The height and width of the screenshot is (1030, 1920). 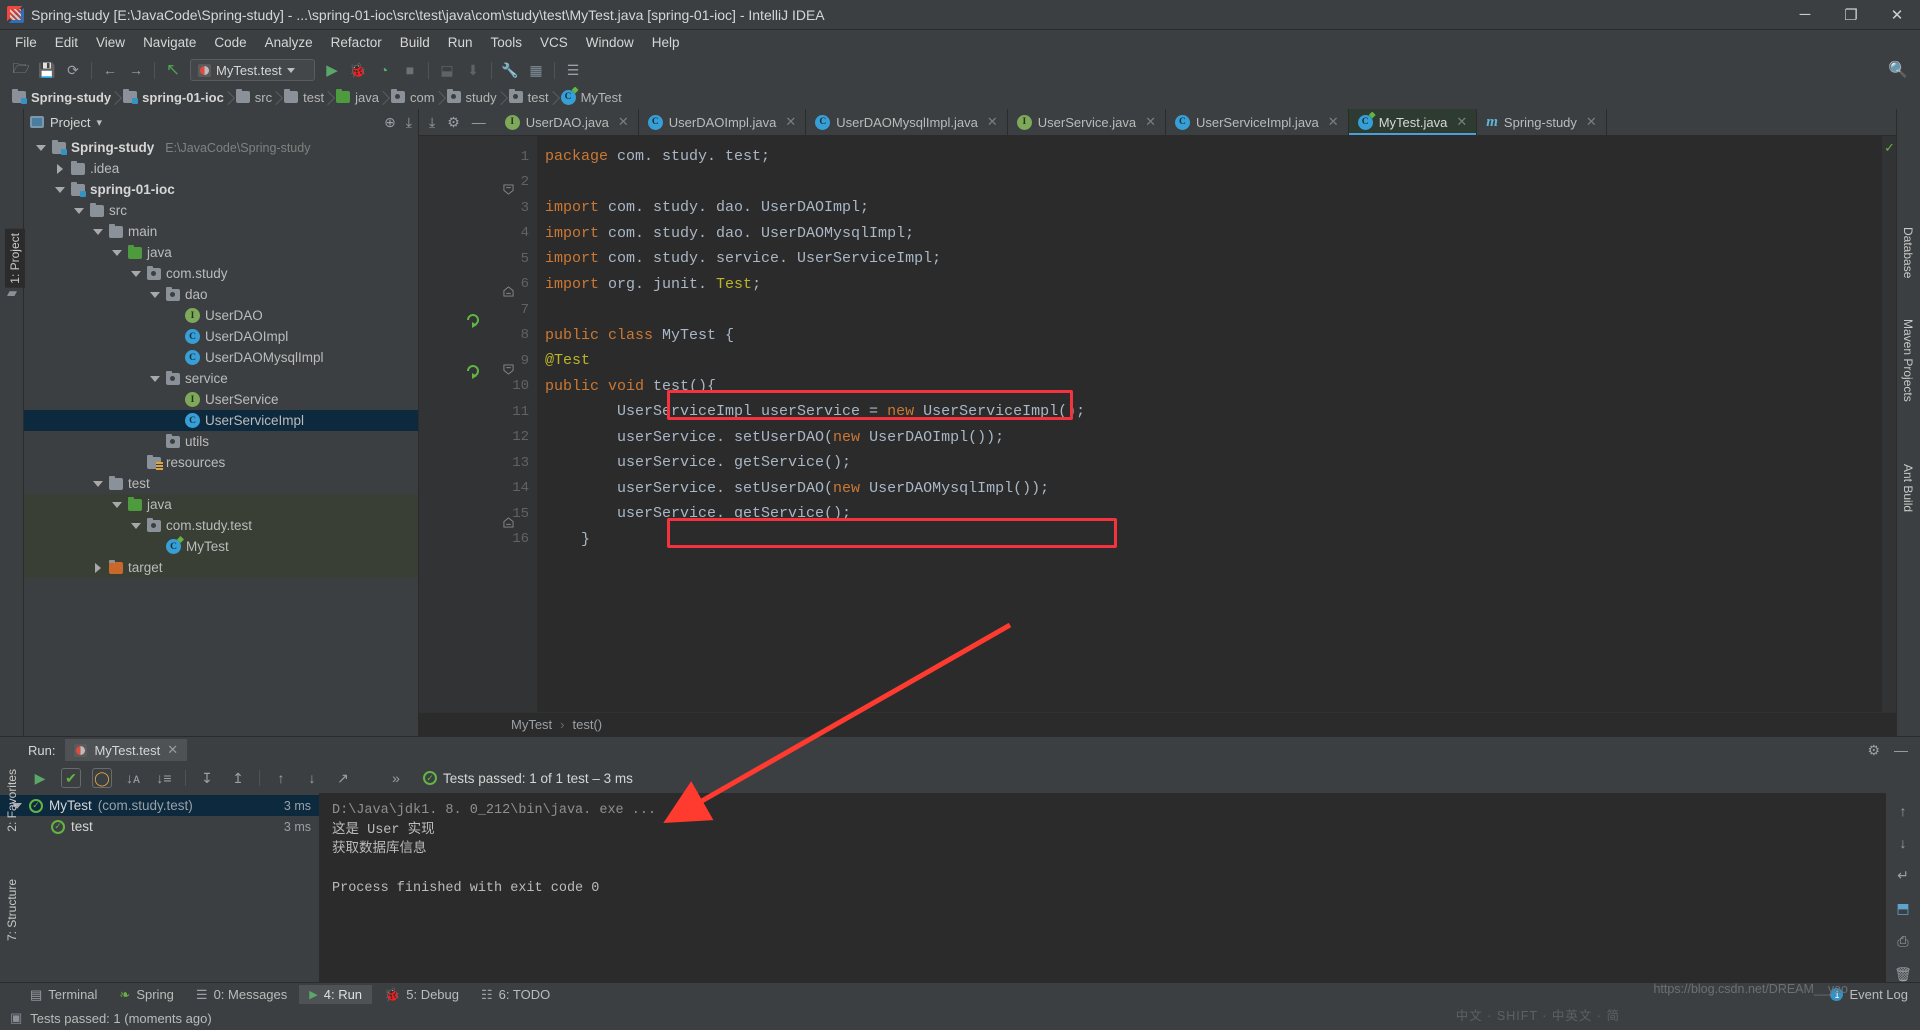 What do you see at coordinates (356, 42) in the screenshot?
I see `menu-refactor: Refactor` at bounding box center [356, 42].